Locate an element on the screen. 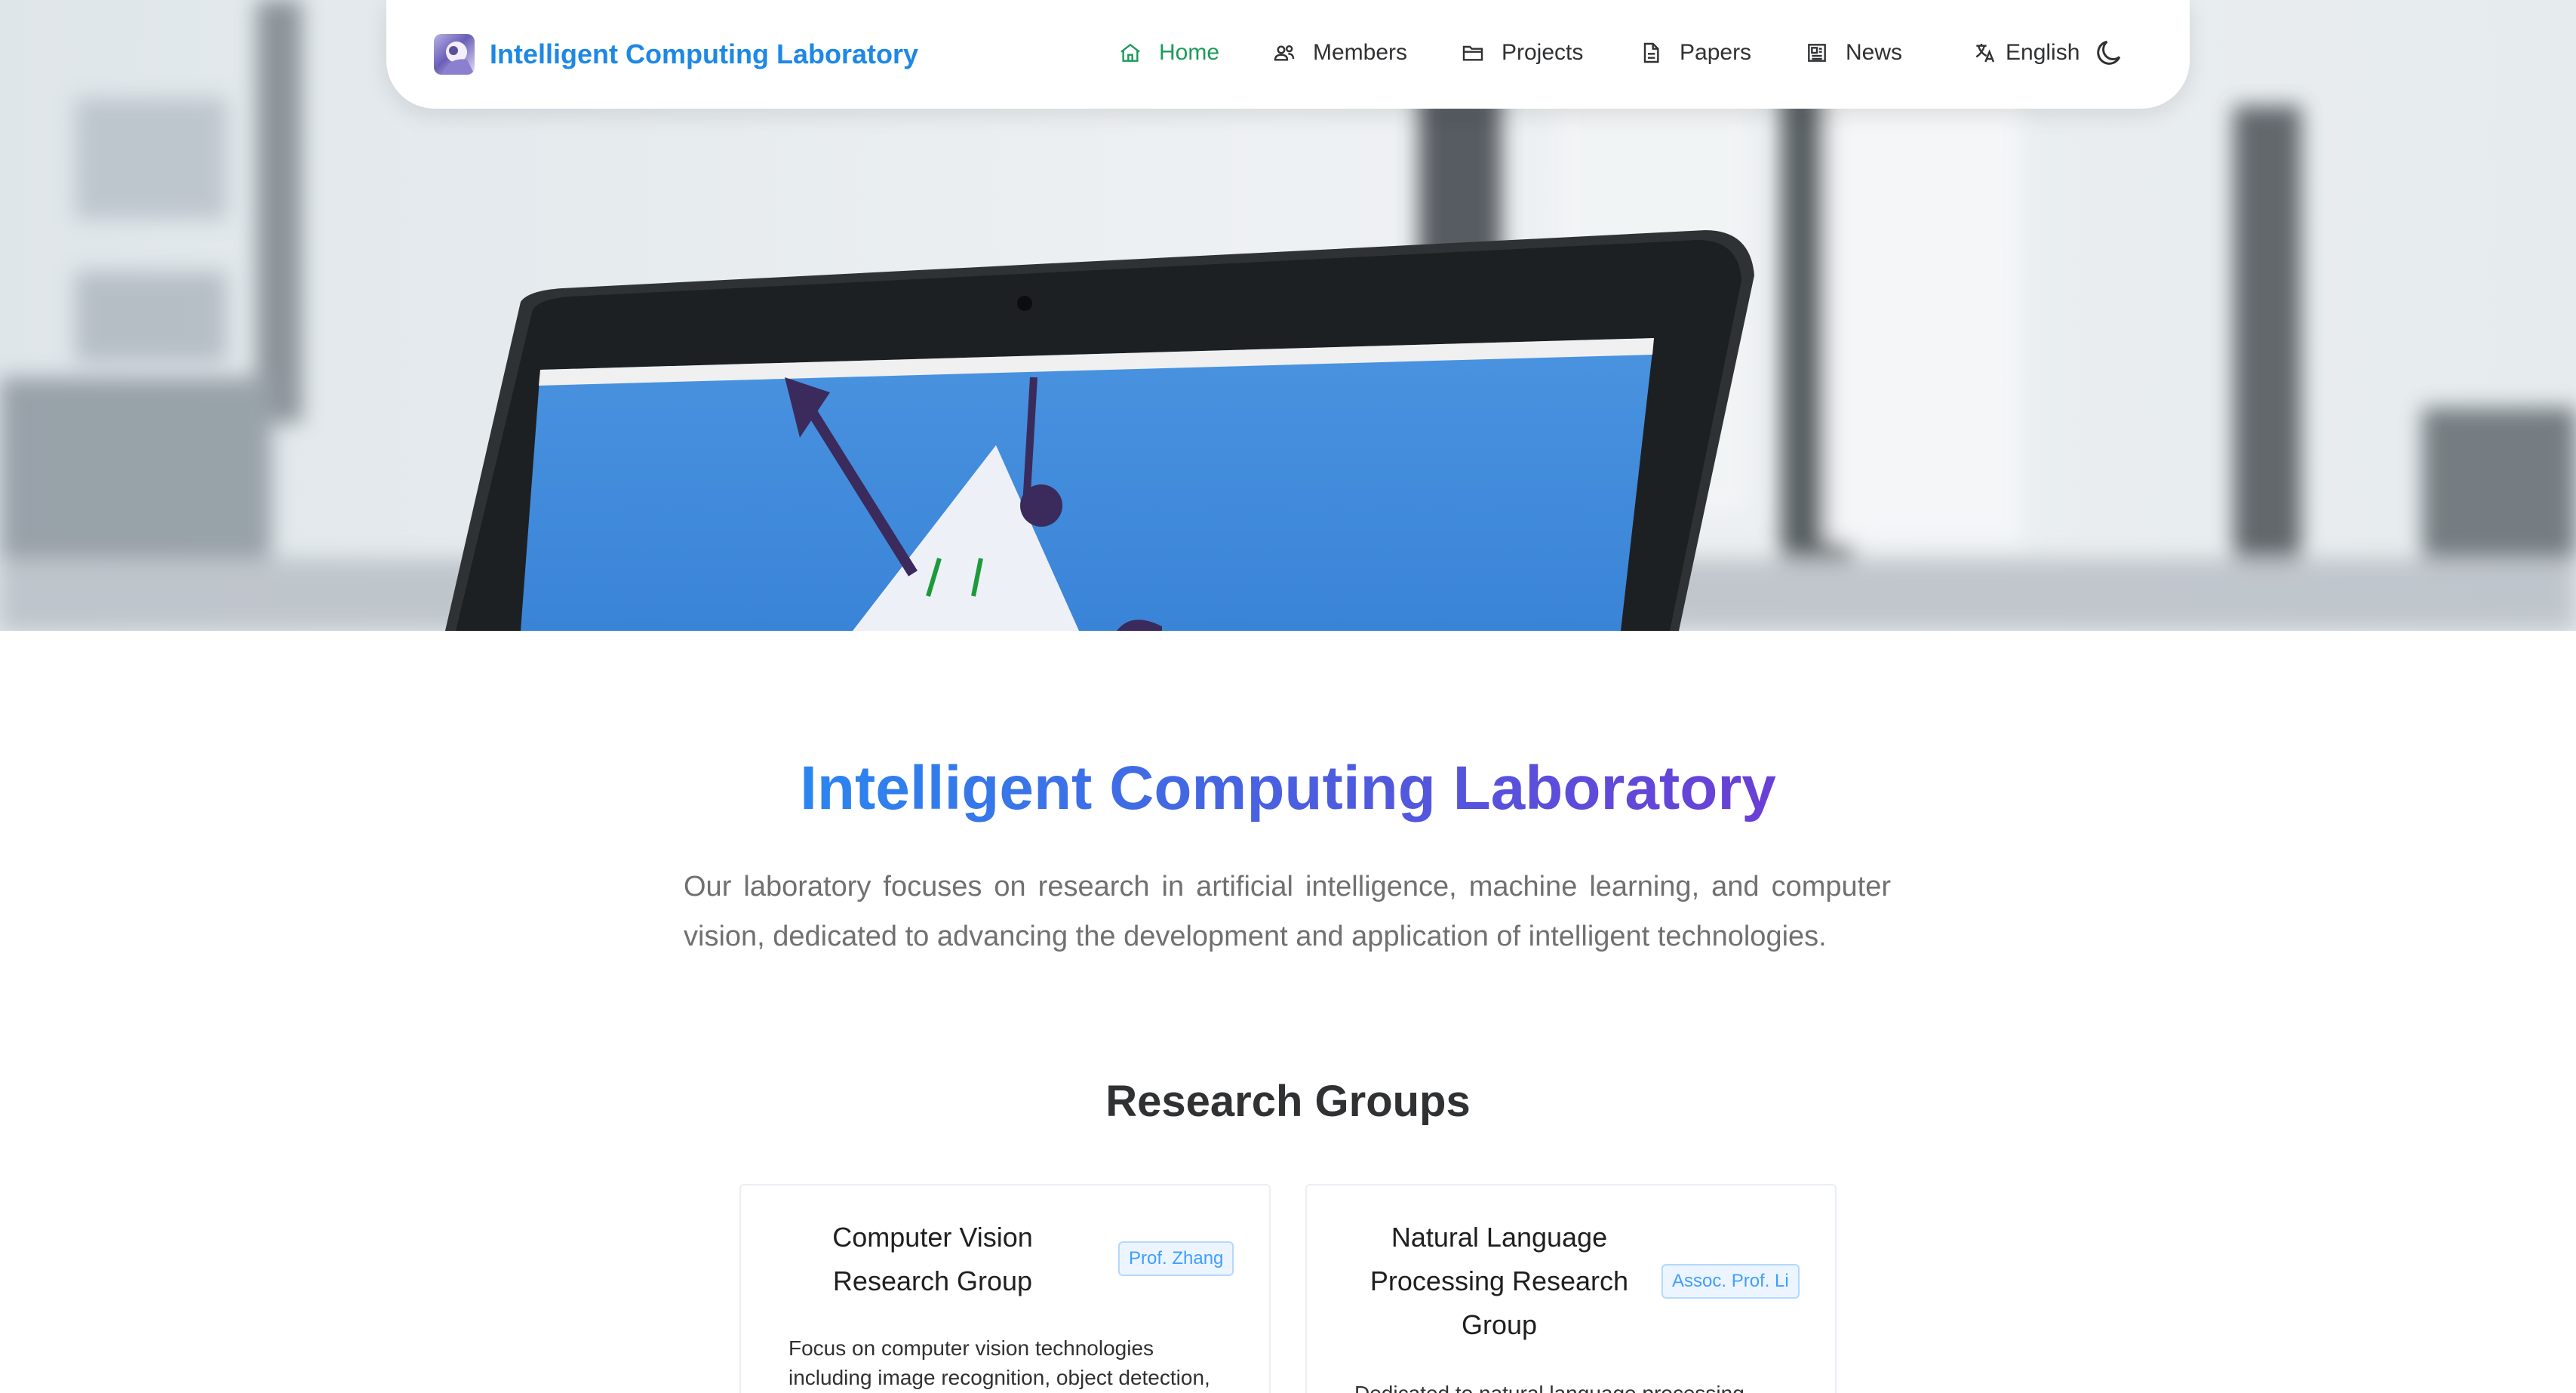 The image size is (2576, 1393). nav-item-label: Members is located at coordinates (1360, 52).